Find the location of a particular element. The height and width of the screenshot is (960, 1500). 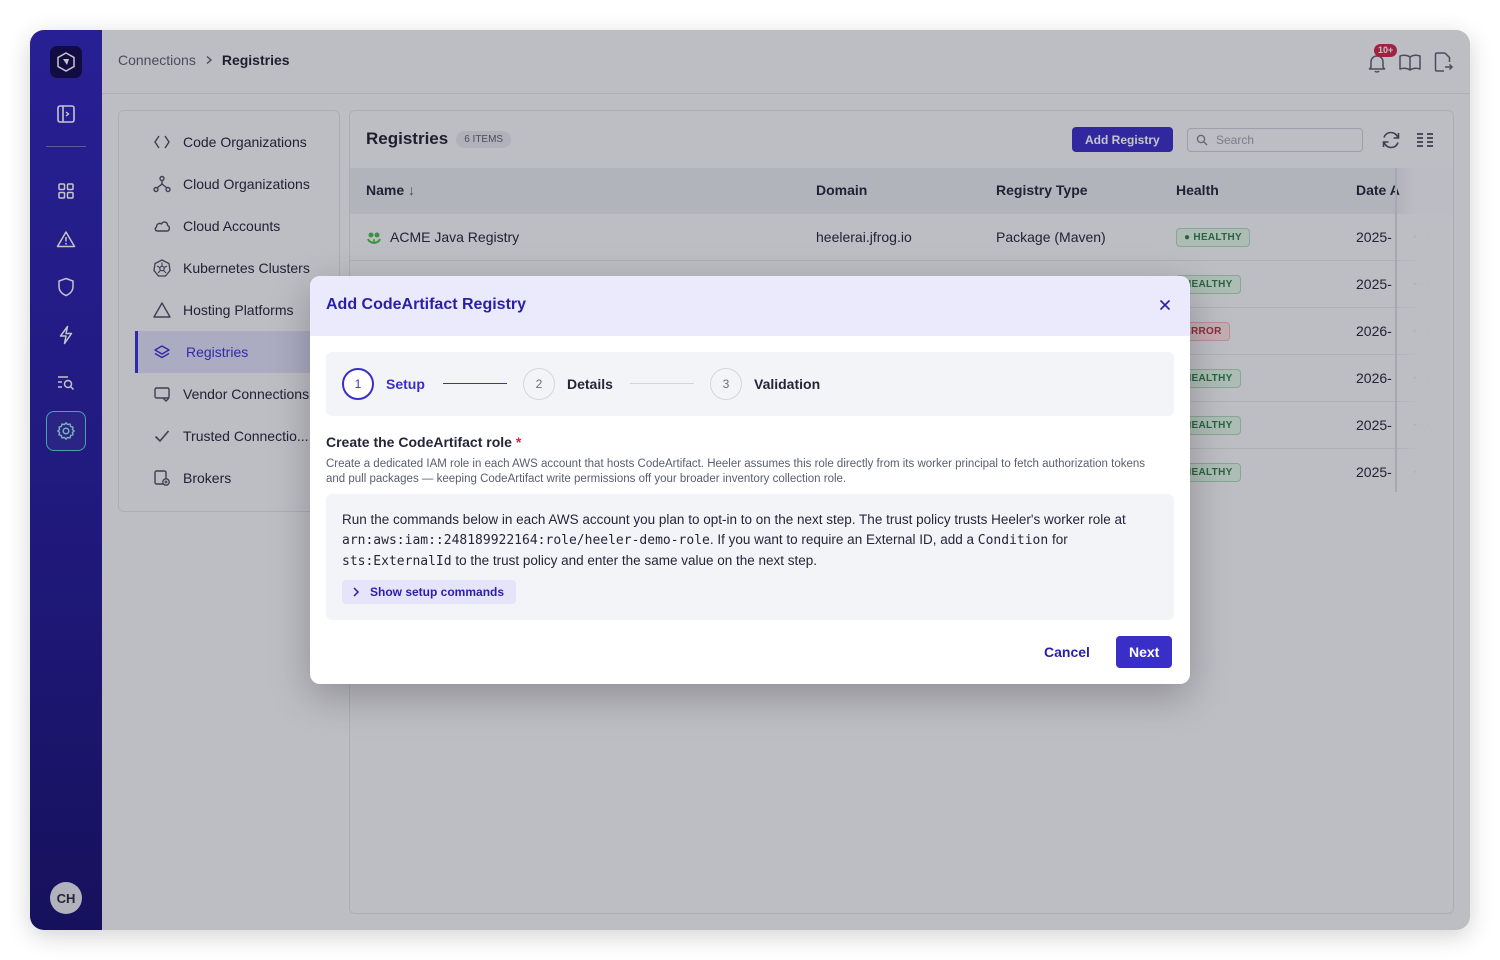

info-text: for is located at coordinates (1058, 539).